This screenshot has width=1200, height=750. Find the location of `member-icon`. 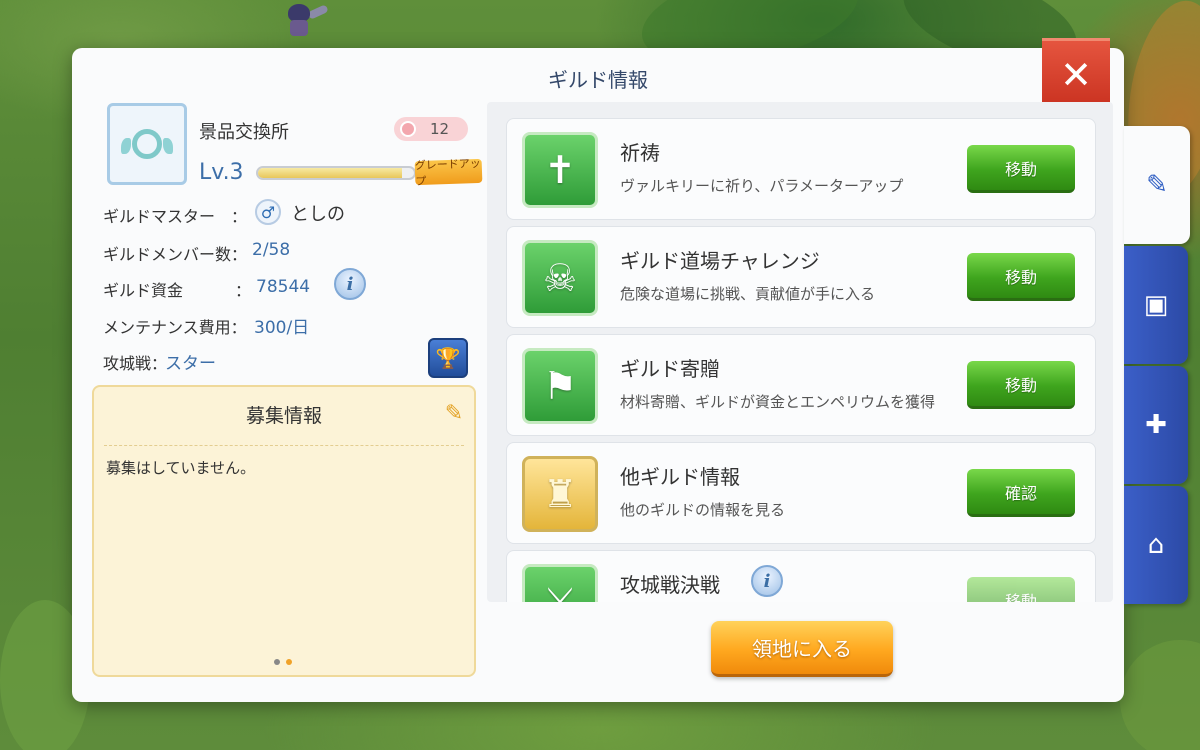

member-icon is located at coordinates (408, 129).